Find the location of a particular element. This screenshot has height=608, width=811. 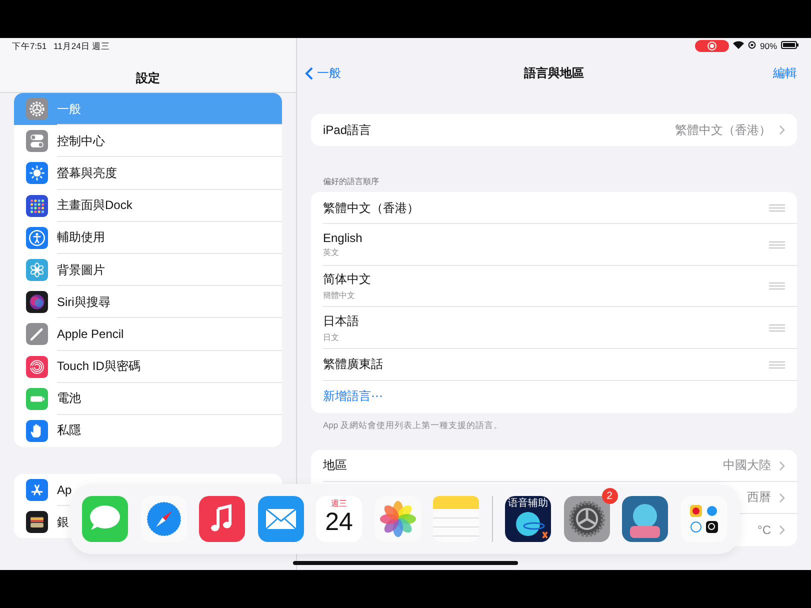

app-icon-label: 语音辅助 is located at coordinates (528, 504).